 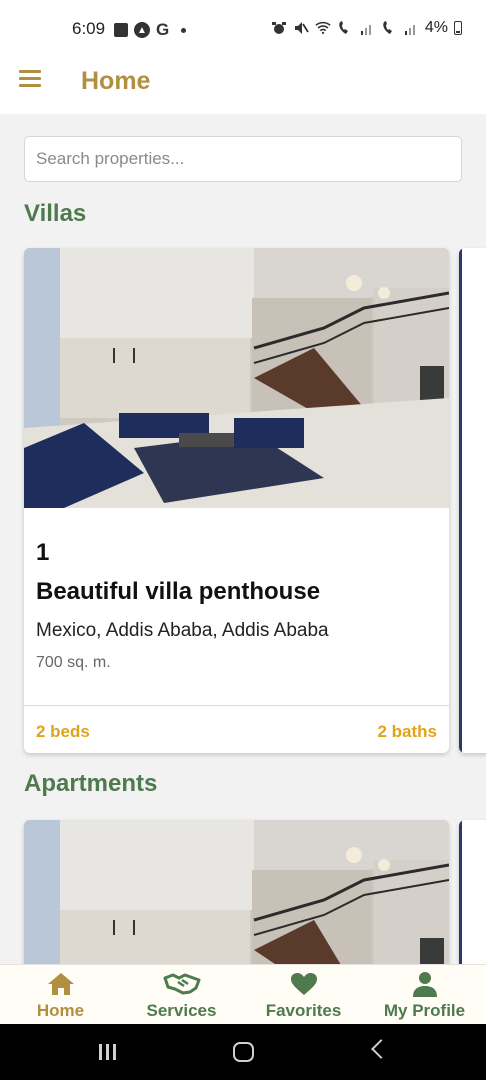 What do you see at coordinates (278, 28) in the screenshot?
I see `alarm-icon` at bounding box center [278, 28].